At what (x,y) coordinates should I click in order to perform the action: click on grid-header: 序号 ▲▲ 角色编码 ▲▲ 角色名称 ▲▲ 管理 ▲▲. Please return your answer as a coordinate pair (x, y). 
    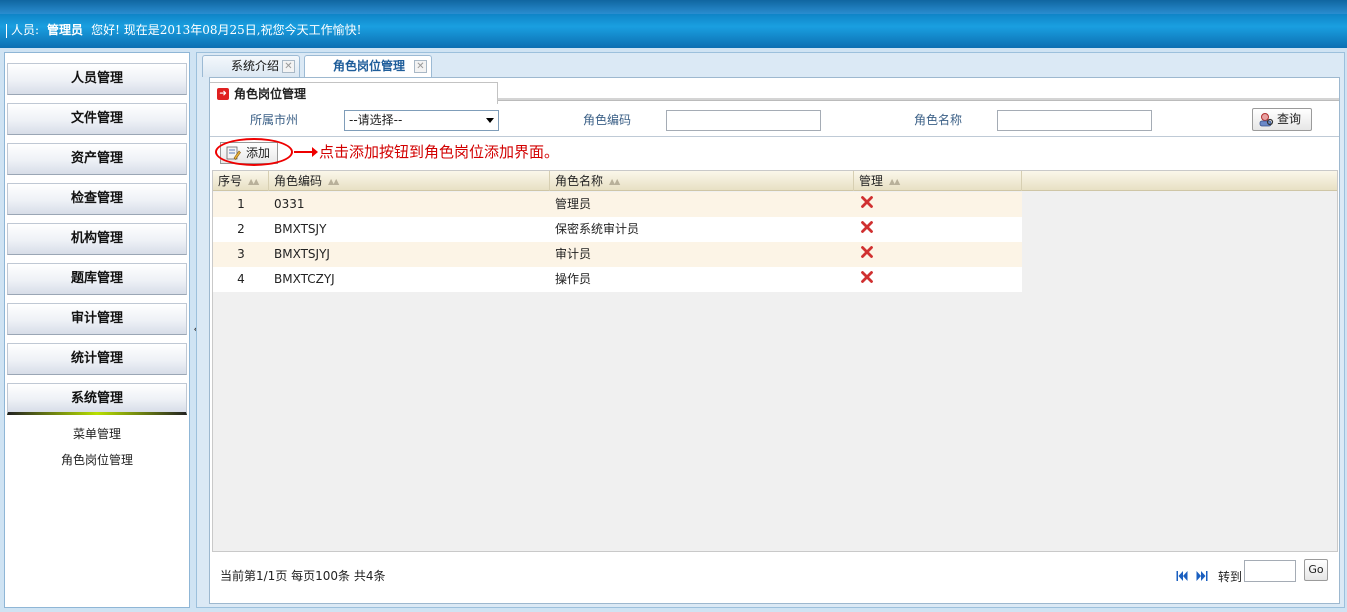
    Looking at the image, I should click on (775, 181).